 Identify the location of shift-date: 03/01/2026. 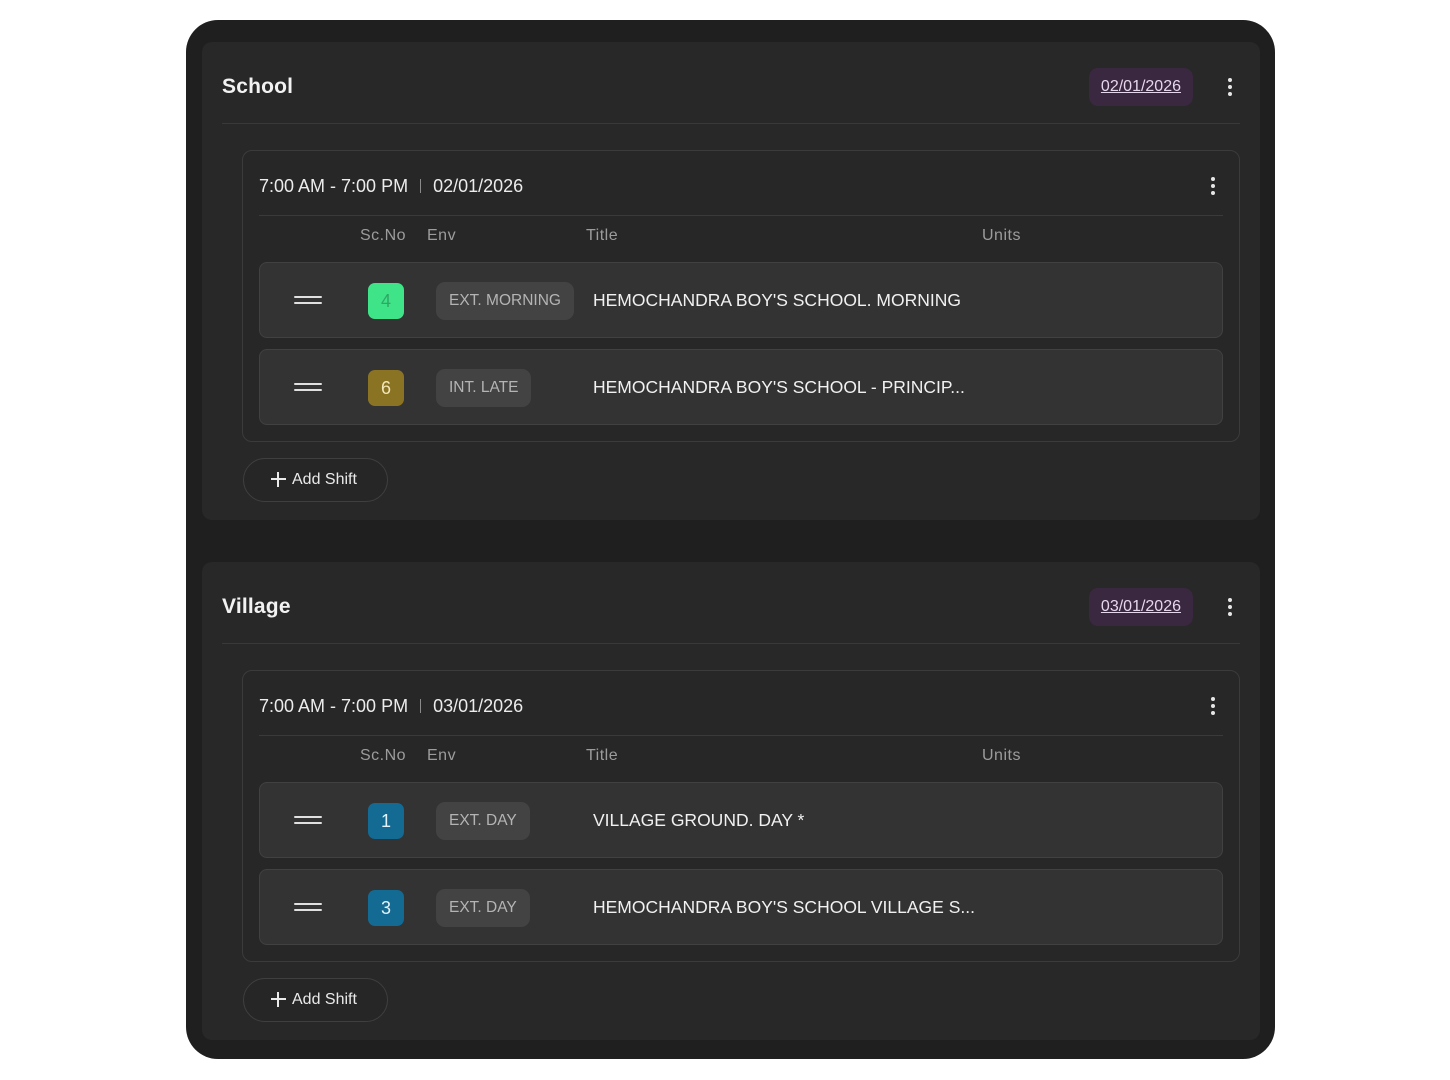
(478, 706).